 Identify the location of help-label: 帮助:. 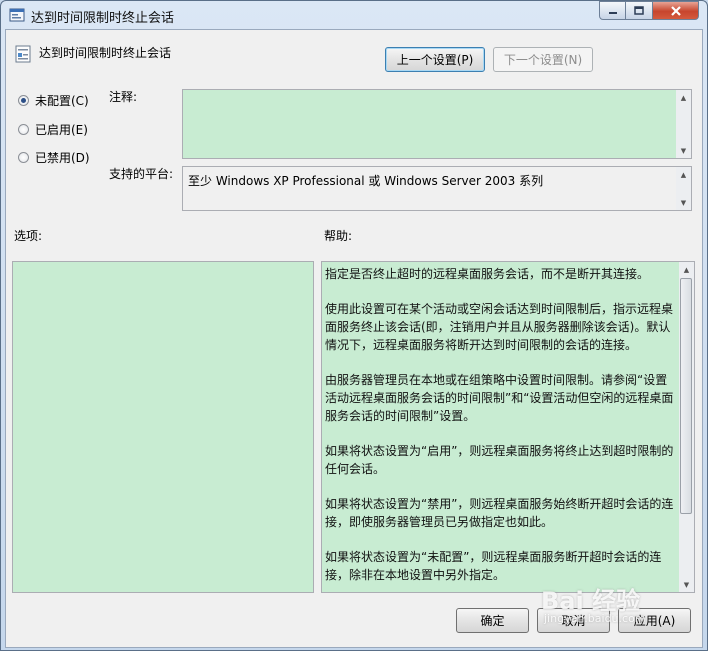
(338, 236).